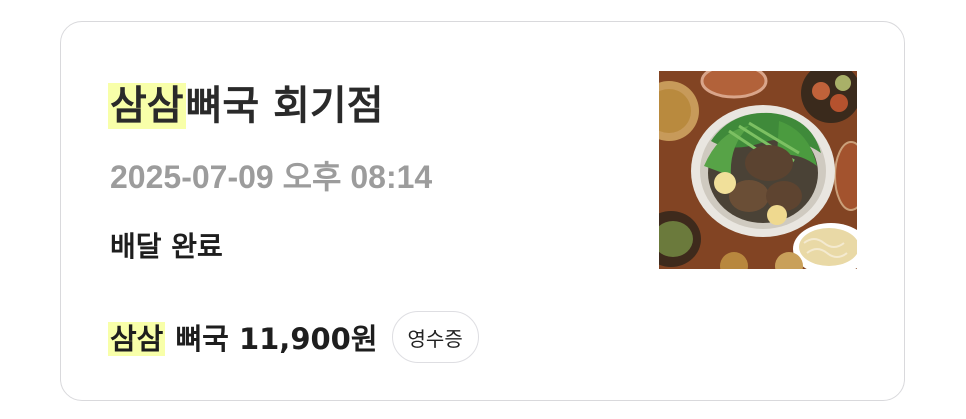  I want to click on store-name-rest: 뼈국 회기점, so click(284, 106).